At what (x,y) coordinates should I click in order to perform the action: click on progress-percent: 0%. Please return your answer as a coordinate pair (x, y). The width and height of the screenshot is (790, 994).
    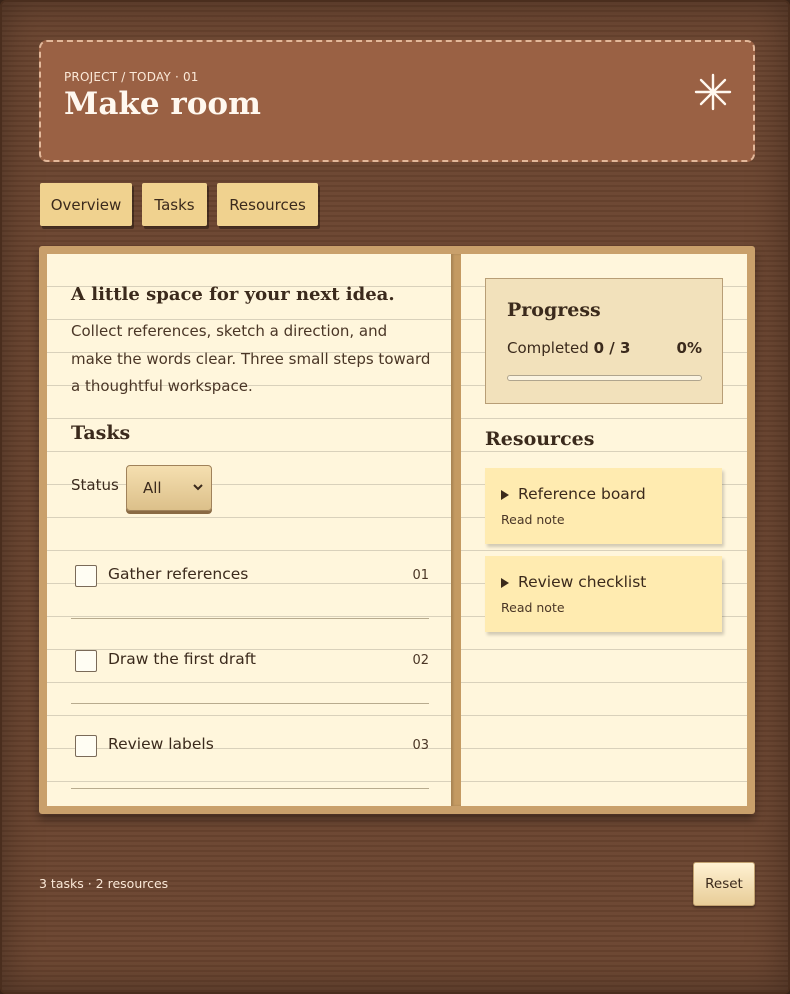
    Looking at the image, I should click on (689, 348).